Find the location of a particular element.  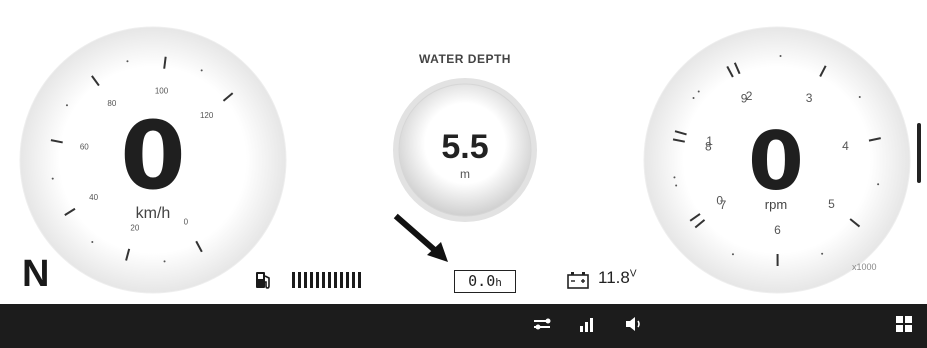

signal-icon is located at coordinates (588, 324).